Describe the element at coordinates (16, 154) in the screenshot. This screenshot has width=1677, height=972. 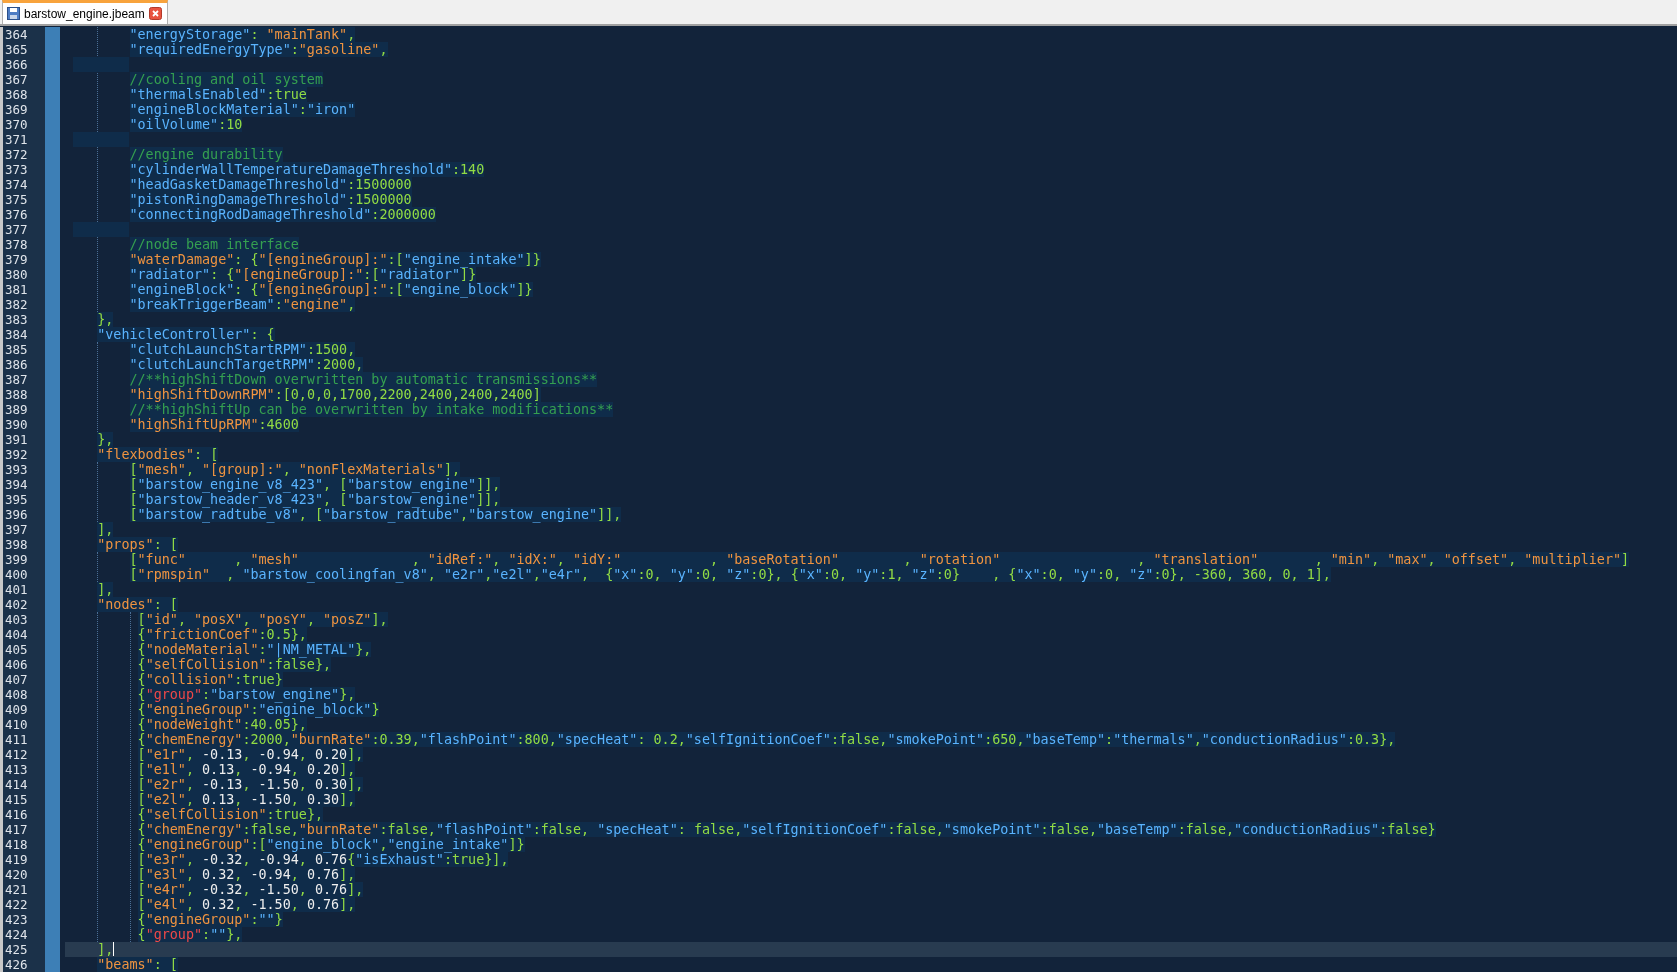
I see `line-number: 372` at that location.